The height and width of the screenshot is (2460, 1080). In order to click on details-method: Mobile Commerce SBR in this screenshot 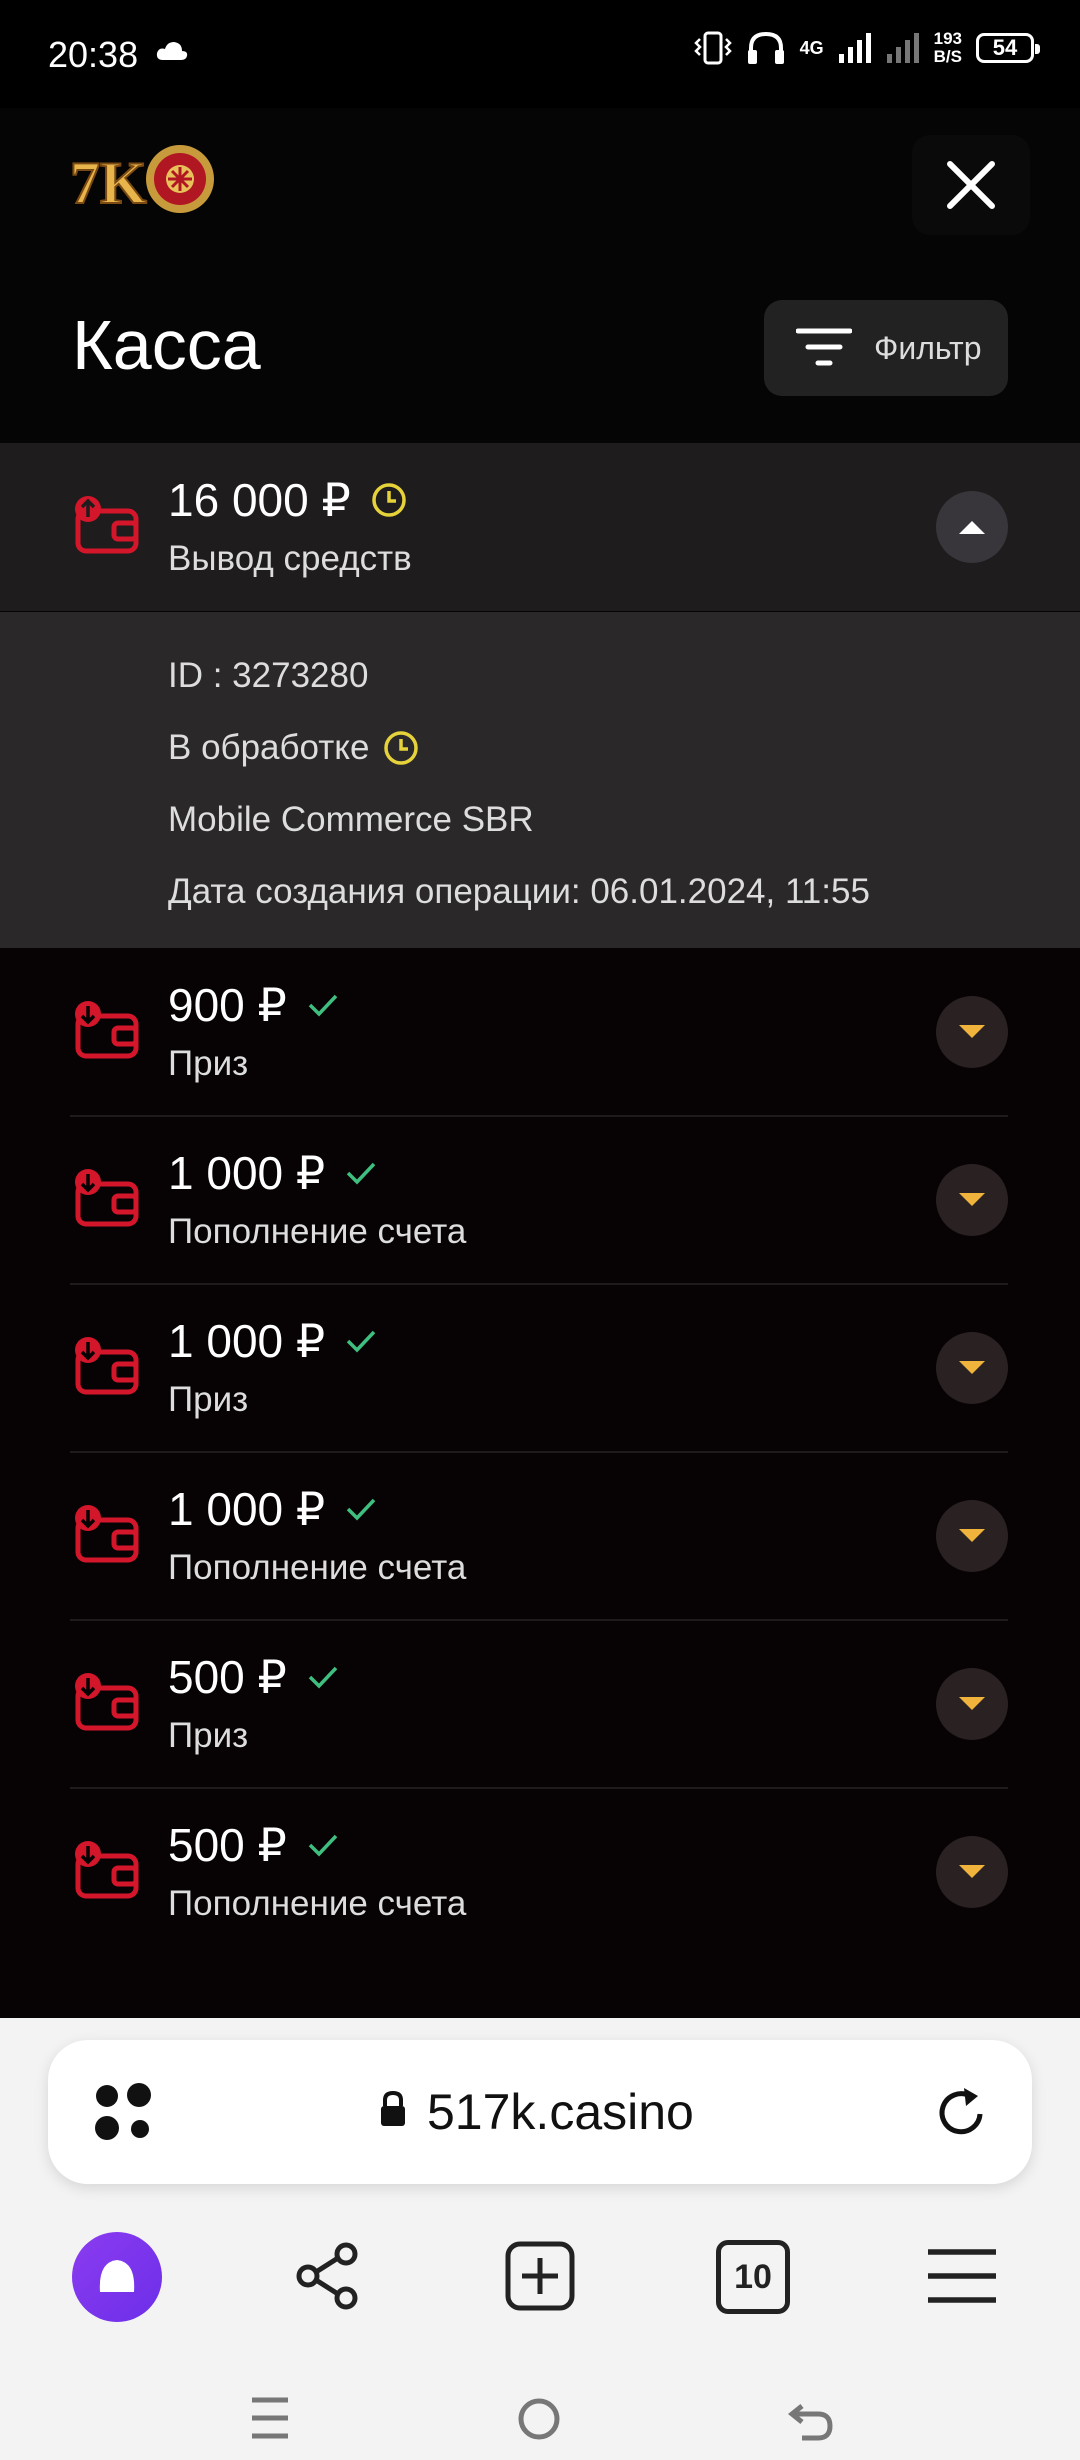, I will do `click(351, 819)`.